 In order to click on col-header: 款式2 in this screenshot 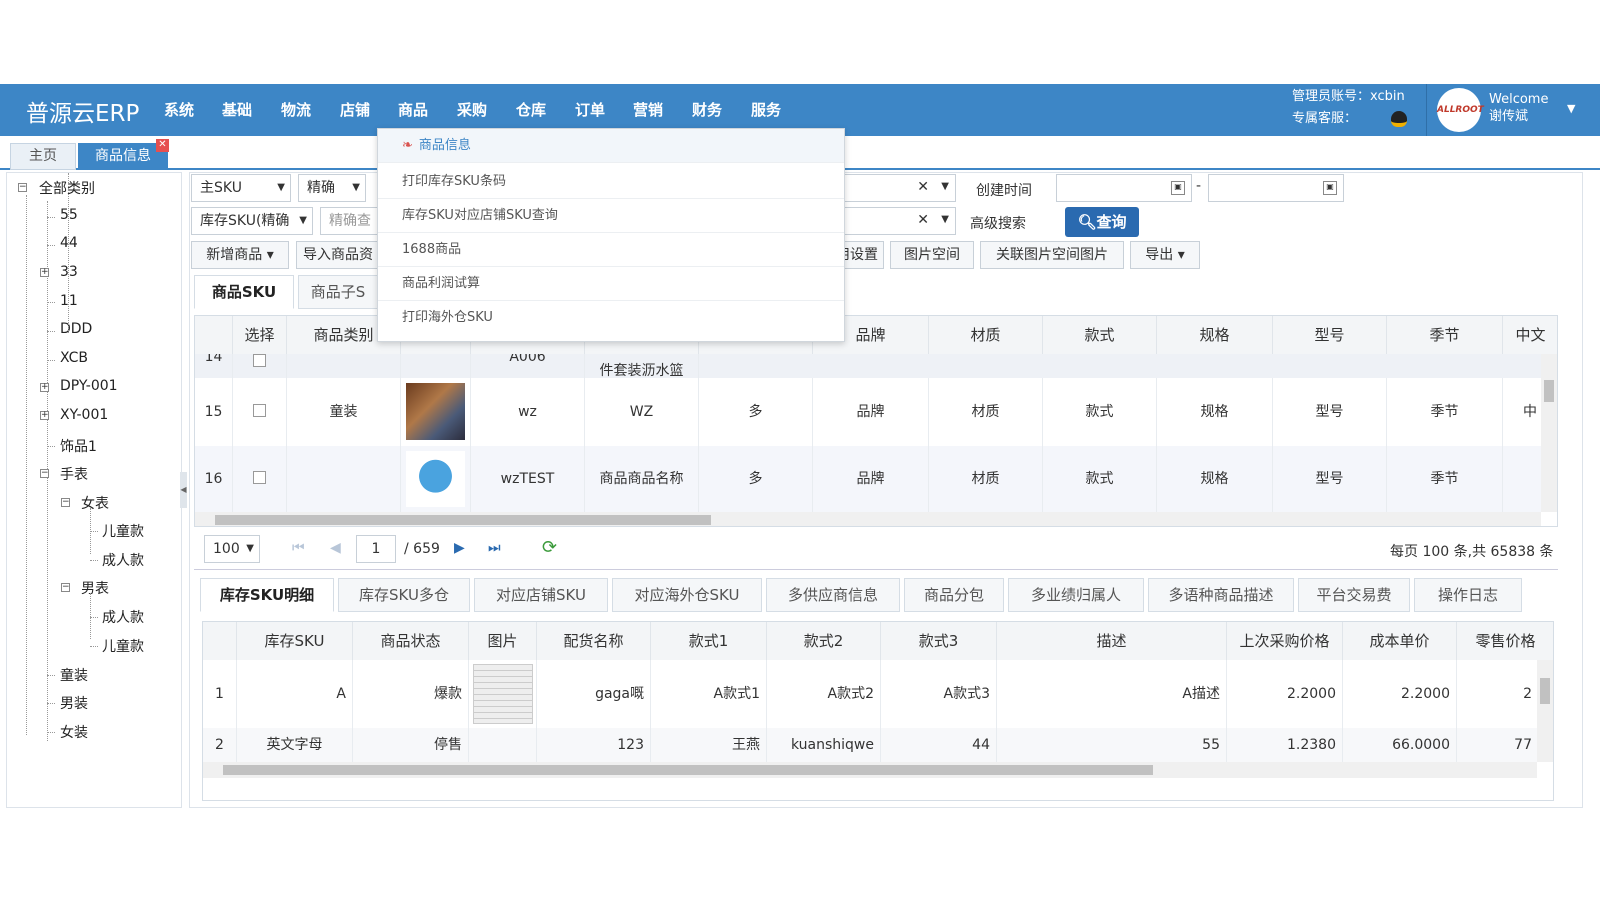, I will do `click(824, 641)`.